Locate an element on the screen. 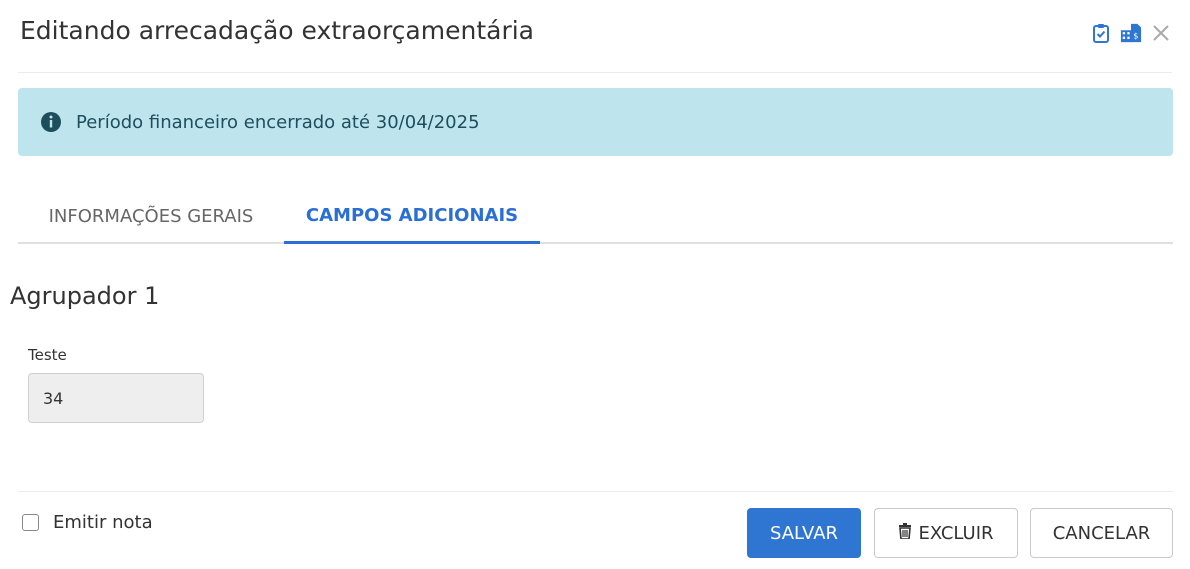 This screenshot has width=1190, height=569. tab-informacoes-gerais: INFORMAÇÕES GERAIS is located at coordinates (151, 216).